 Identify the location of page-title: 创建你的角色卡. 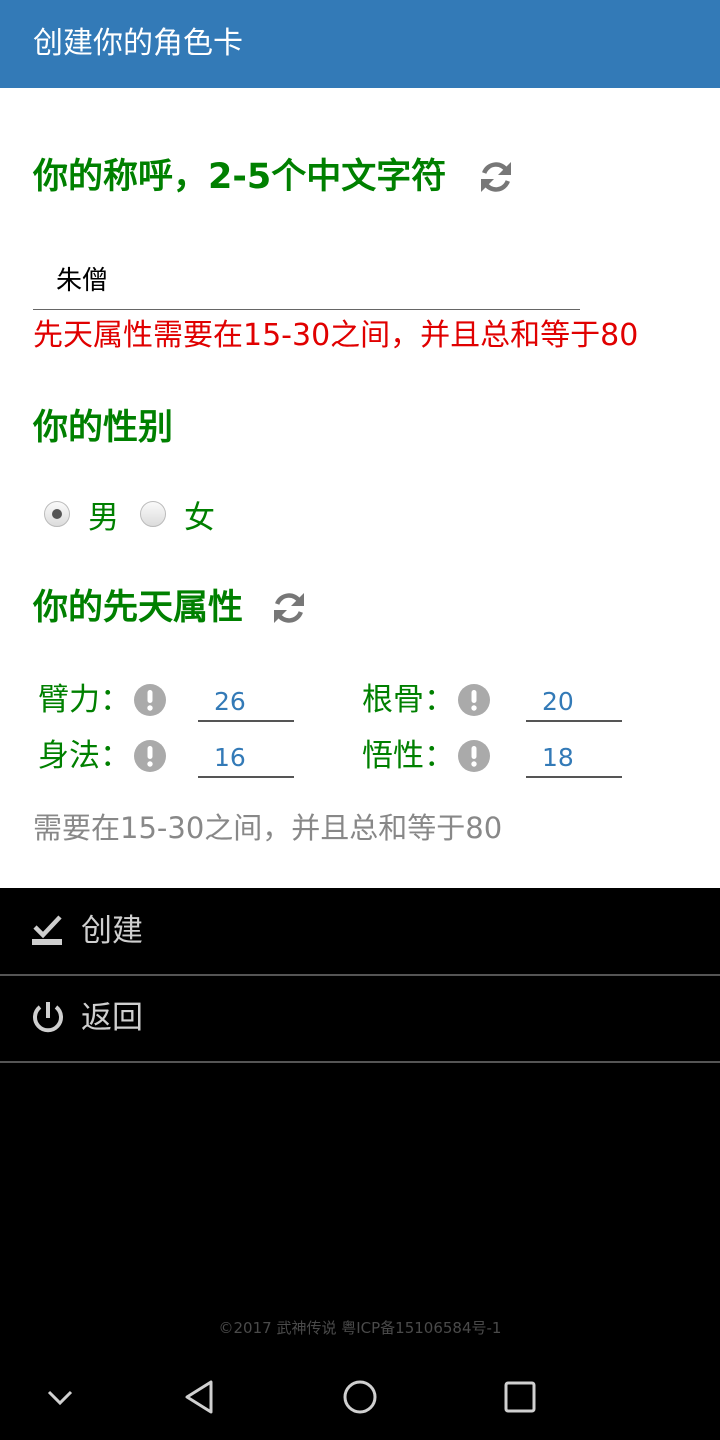
(138, 43).